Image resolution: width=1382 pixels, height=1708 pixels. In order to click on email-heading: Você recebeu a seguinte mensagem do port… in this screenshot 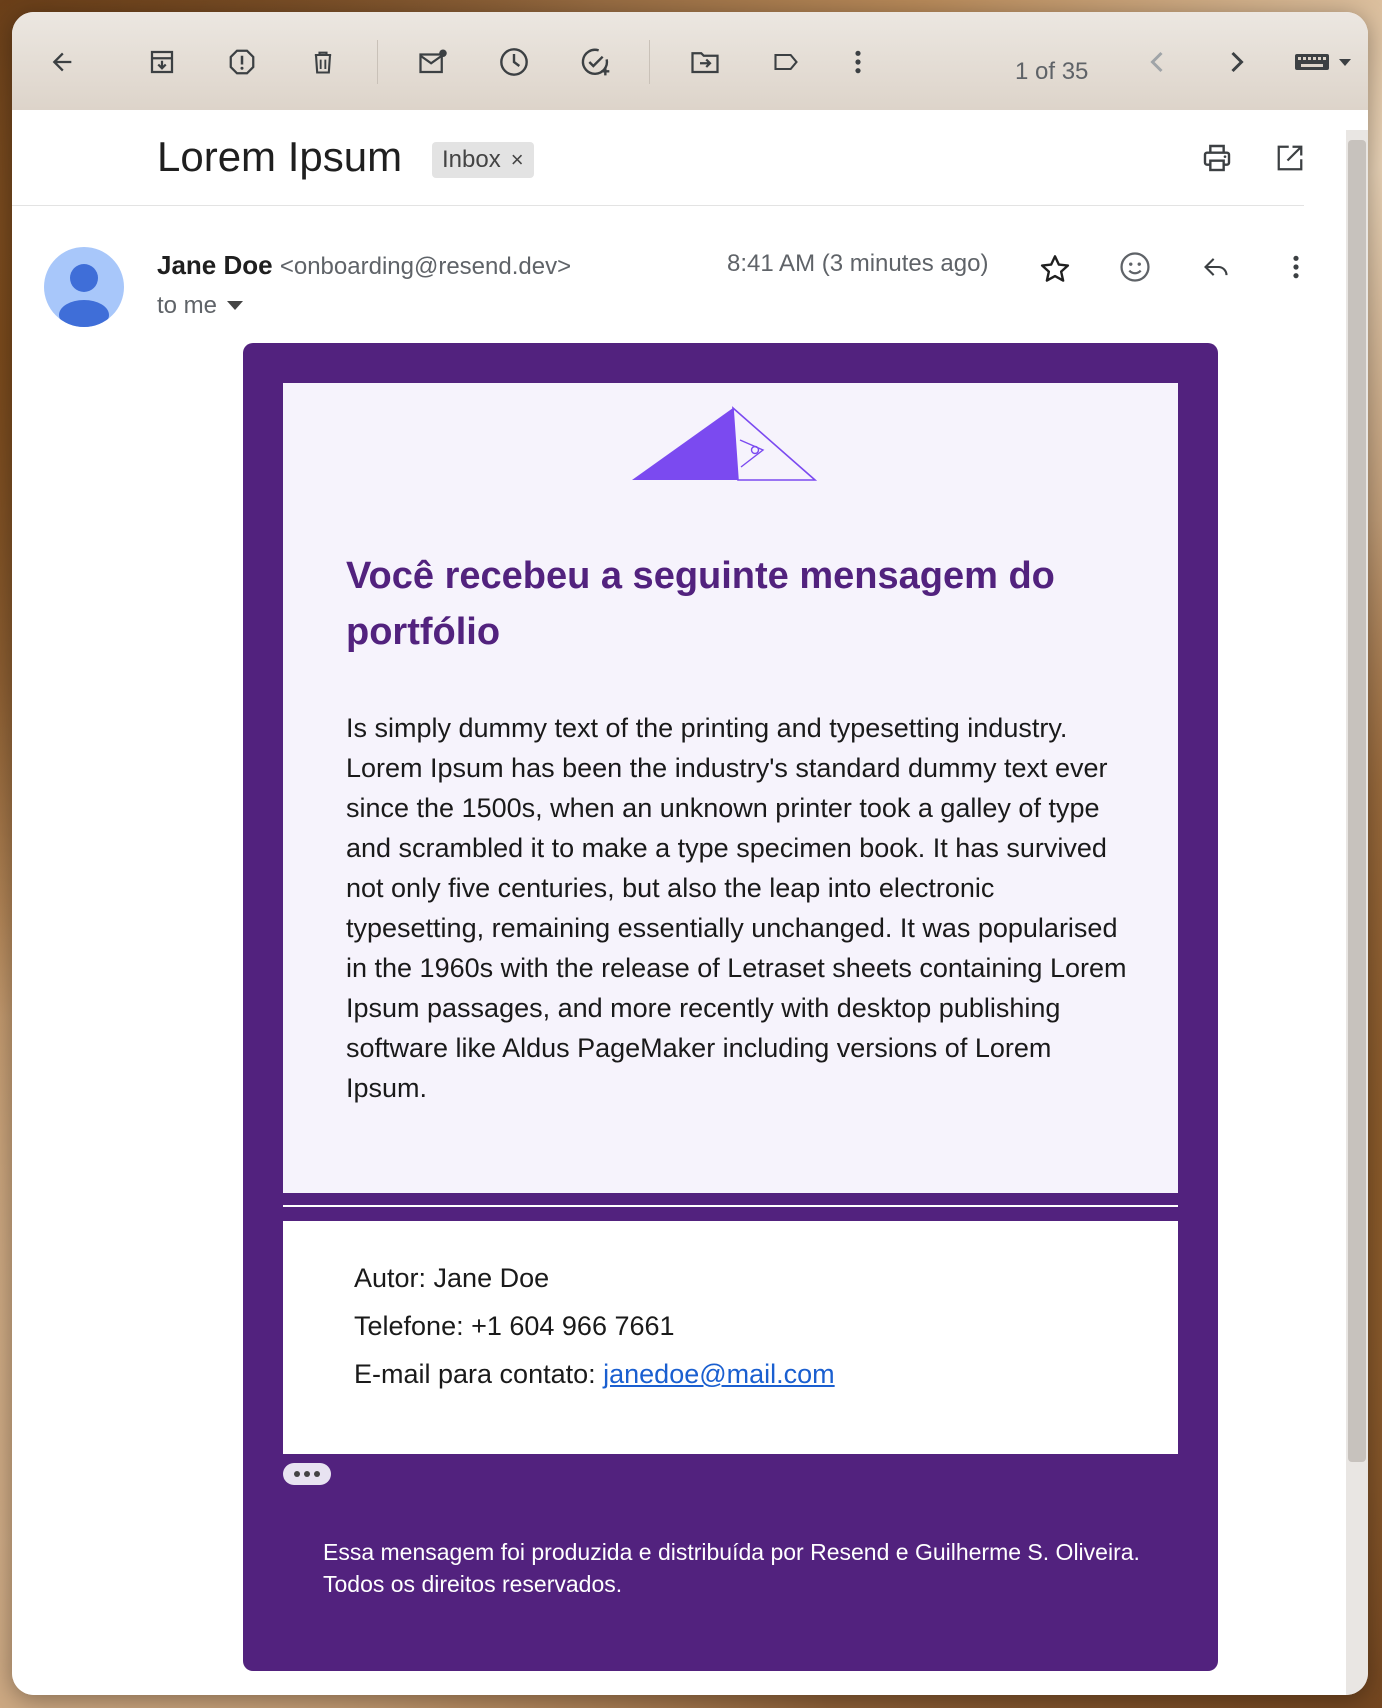, I will do `click(700, 604)`.